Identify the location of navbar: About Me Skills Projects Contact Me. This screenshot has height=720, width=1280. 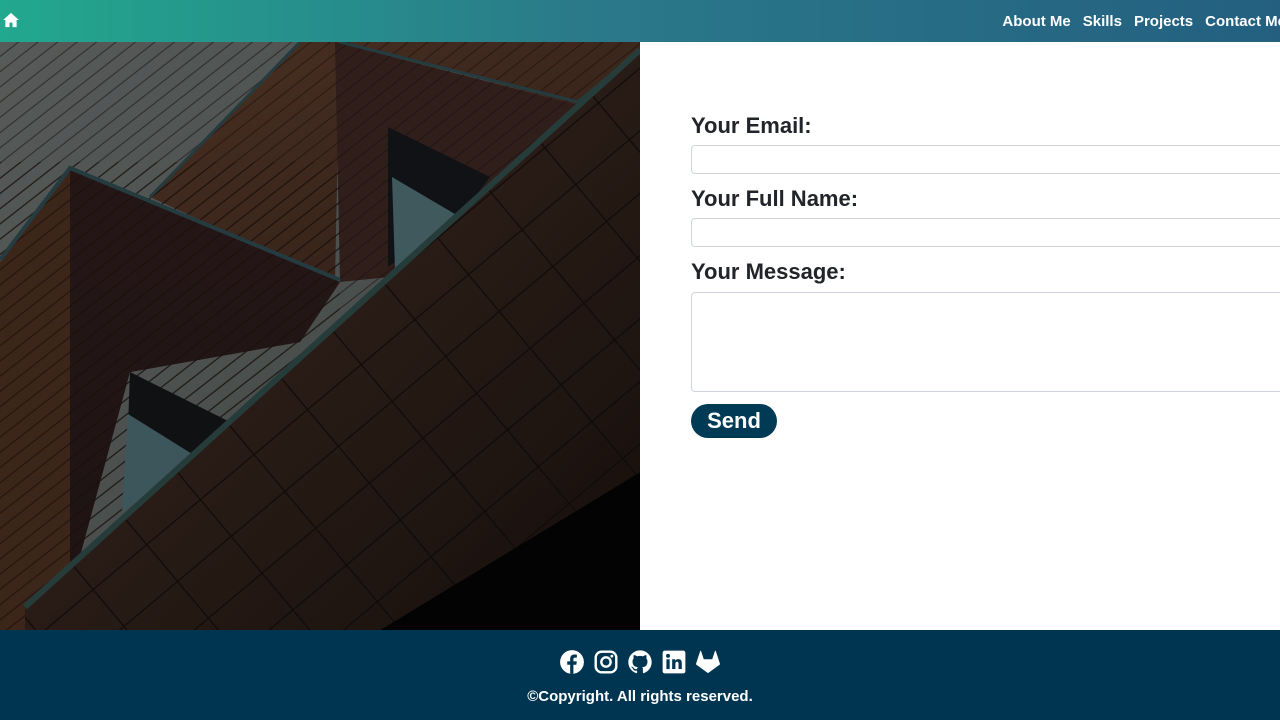
(640, 21).